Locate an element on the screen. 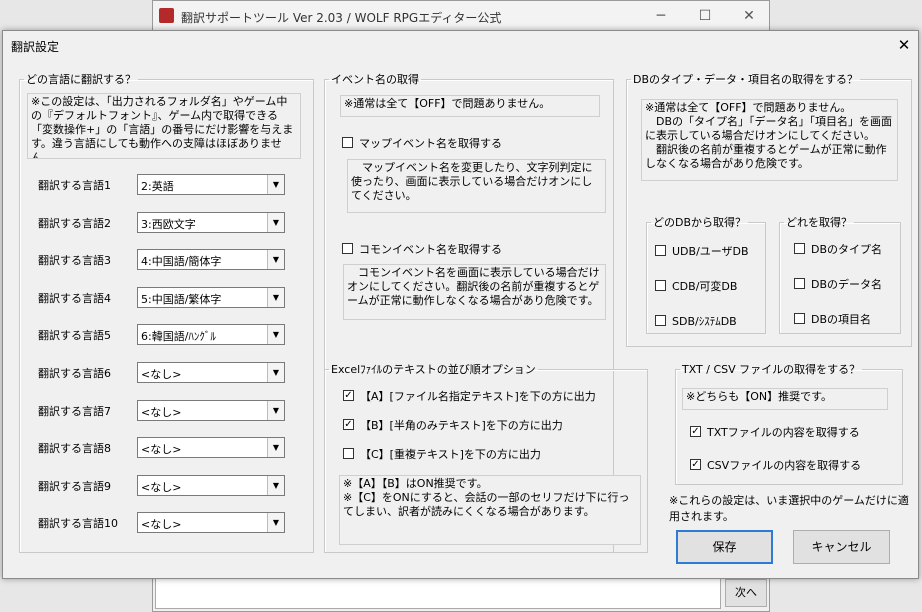 The width and height of the screenshot is (922, 612). language-select-value: 6:韓国語/ﾊﾝｸﾞﾙ is located at coordinates (178, 337).